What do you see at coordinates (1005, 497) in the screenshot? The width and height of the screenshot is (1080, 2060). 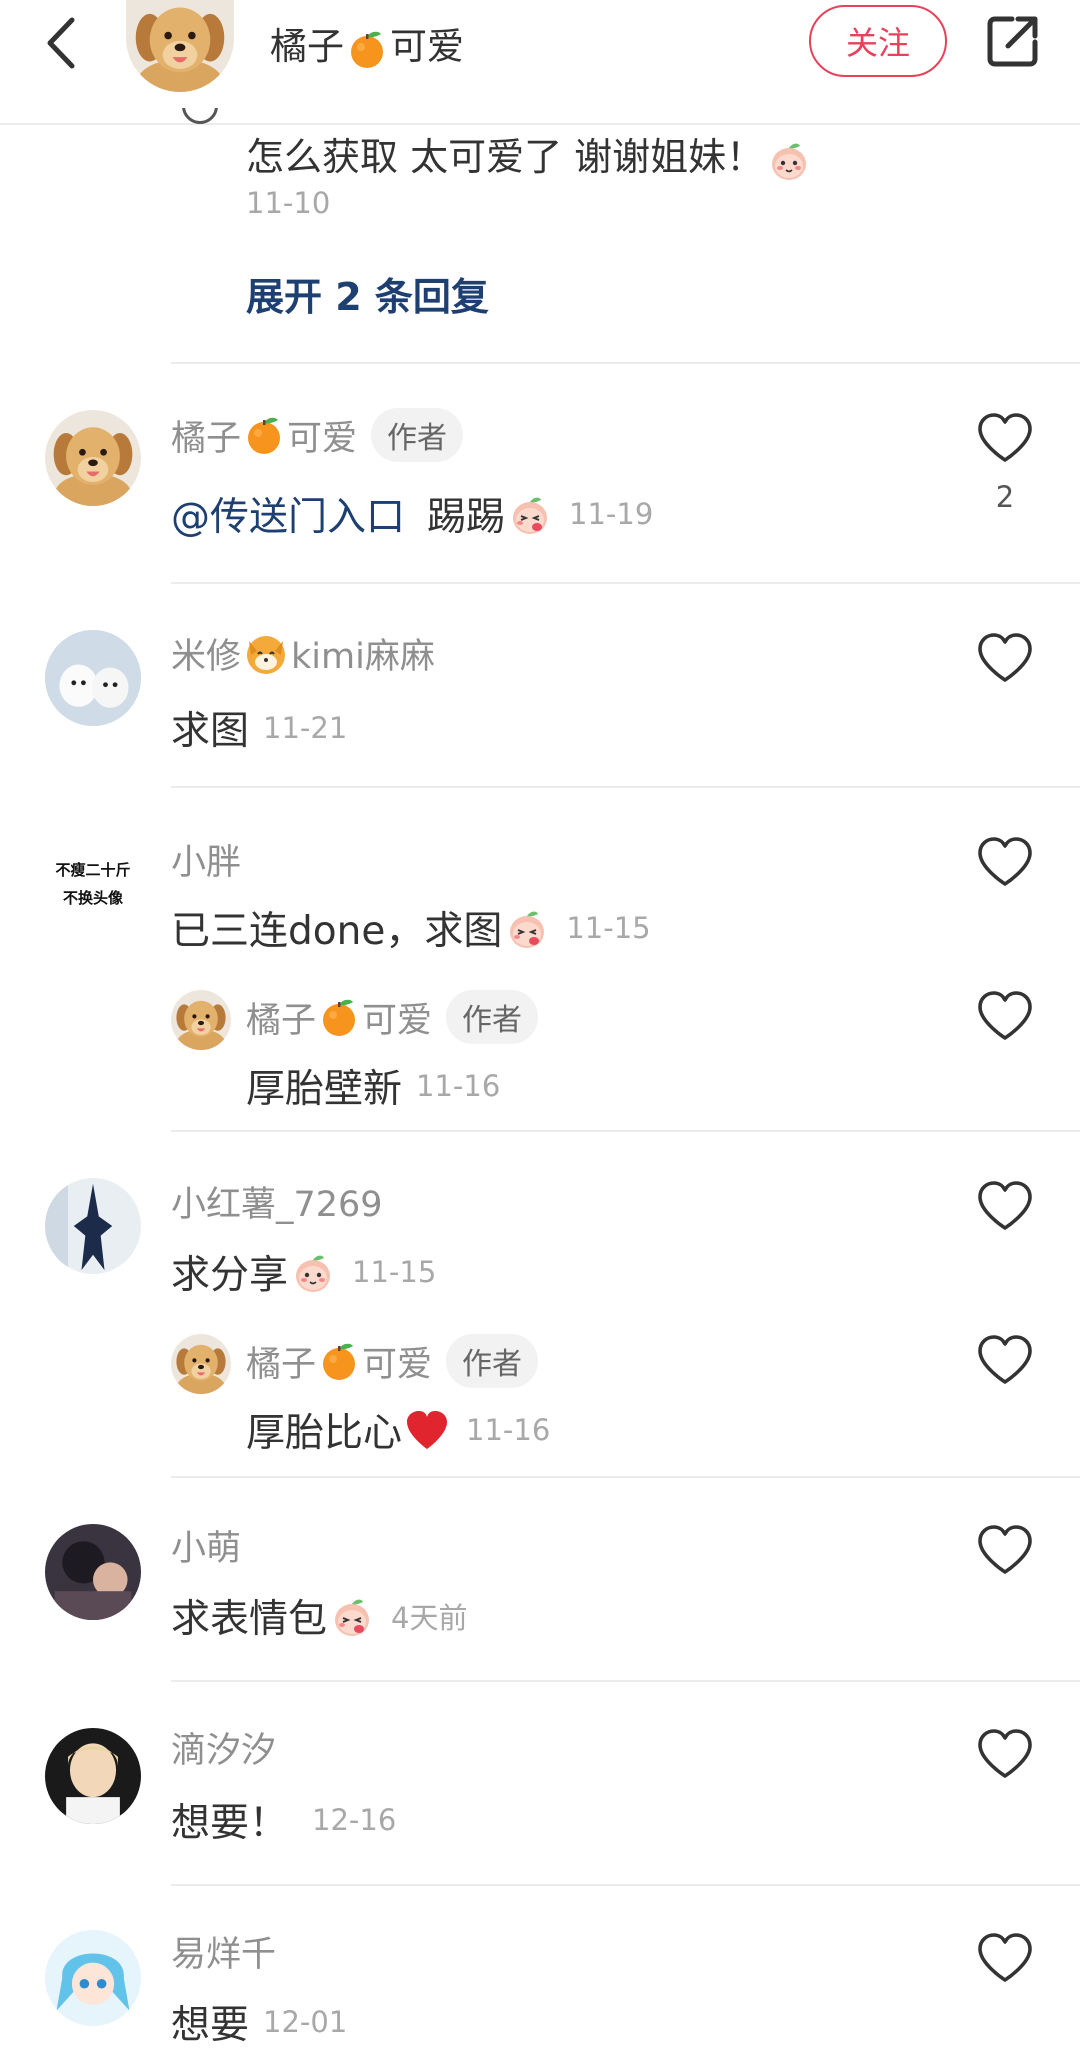 I see `like-count: 2` at bounding box center [1005, 497].